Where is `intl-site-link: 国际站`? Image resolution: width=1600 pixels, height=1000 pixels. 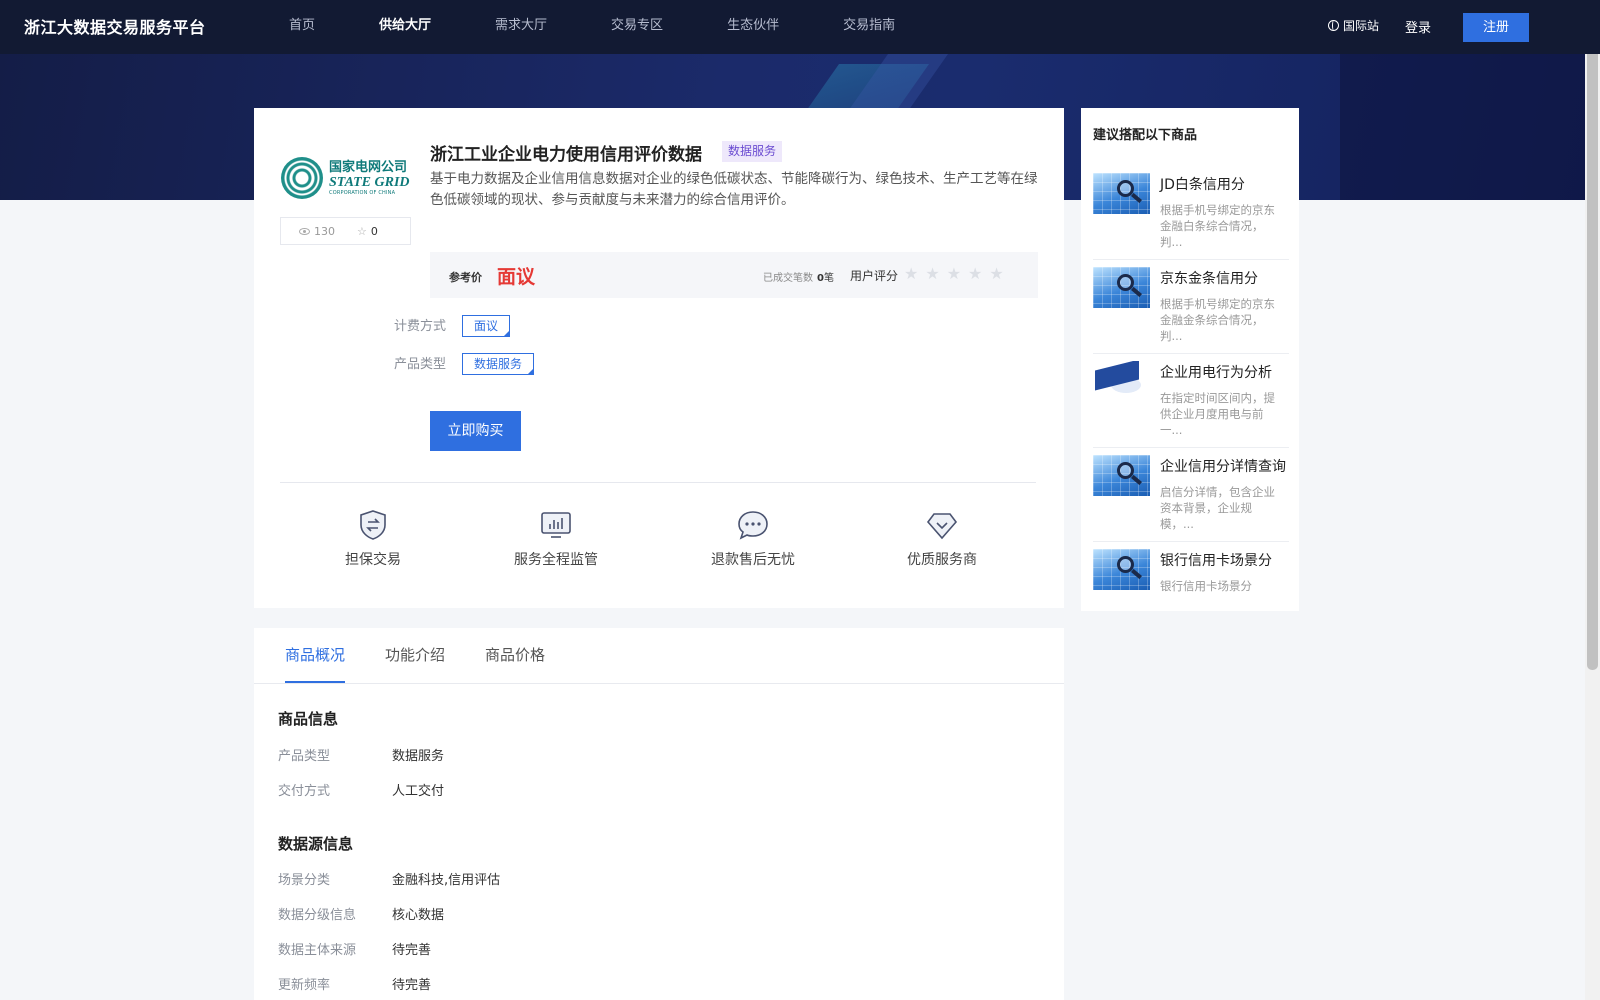 intl-site-link: 国际站 is located at coordinates (1353, 25).